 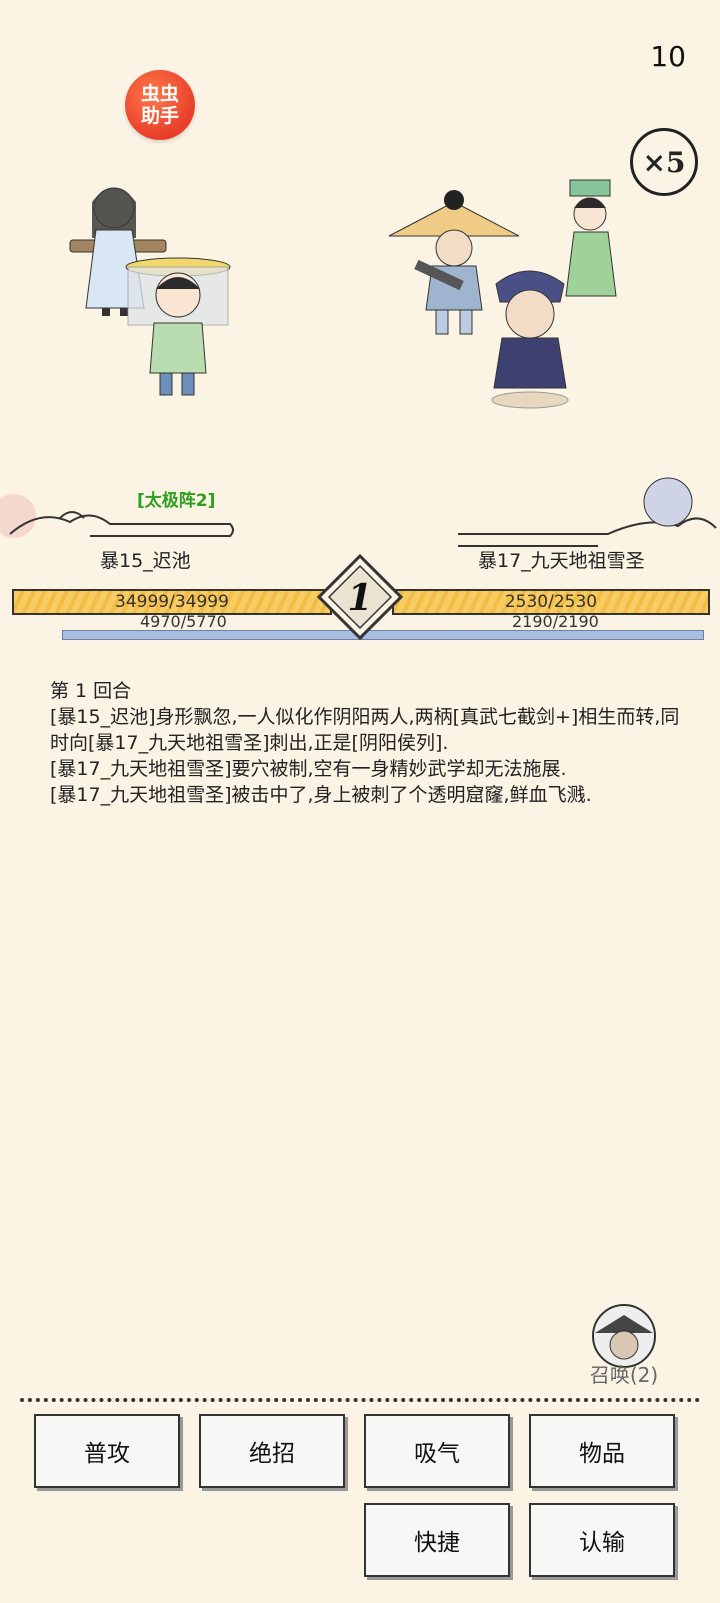 What do you see at coordinates (178, 326) in the screenshot?
I see `ally-character-hat-girl` at bounding box center [178, 326].